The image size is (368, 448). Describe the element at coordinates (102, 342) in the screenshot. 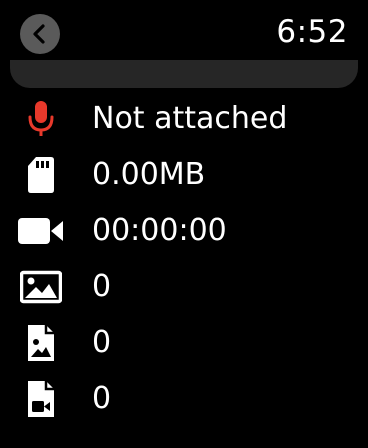

I see `image-files-count: 0` at that location.